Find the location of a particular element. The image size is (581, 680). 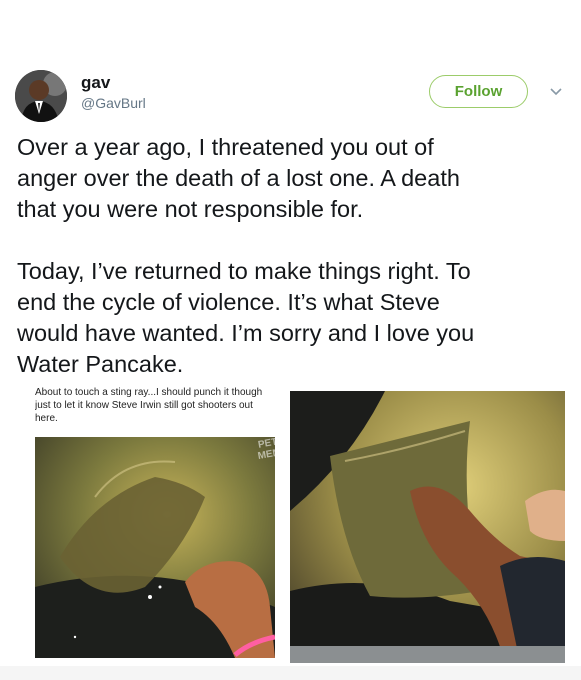

avatar-photo is located at coordinates (41, 96).